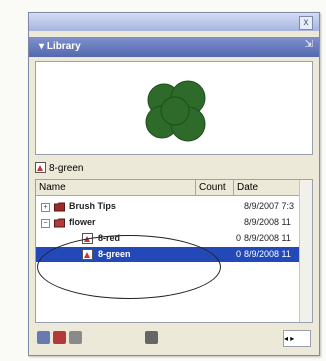  I want to click on list-item: − flower 8/9/2008 11, so click(168, 222).